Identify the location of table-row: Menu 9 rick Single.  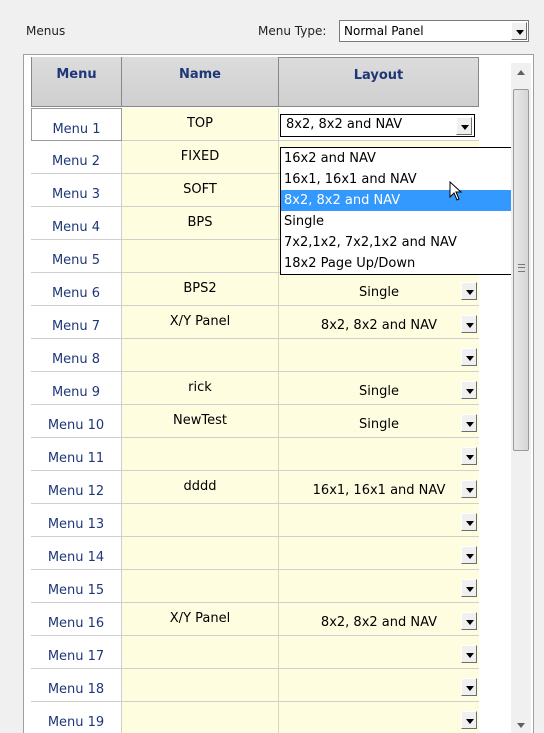
(255, 388).